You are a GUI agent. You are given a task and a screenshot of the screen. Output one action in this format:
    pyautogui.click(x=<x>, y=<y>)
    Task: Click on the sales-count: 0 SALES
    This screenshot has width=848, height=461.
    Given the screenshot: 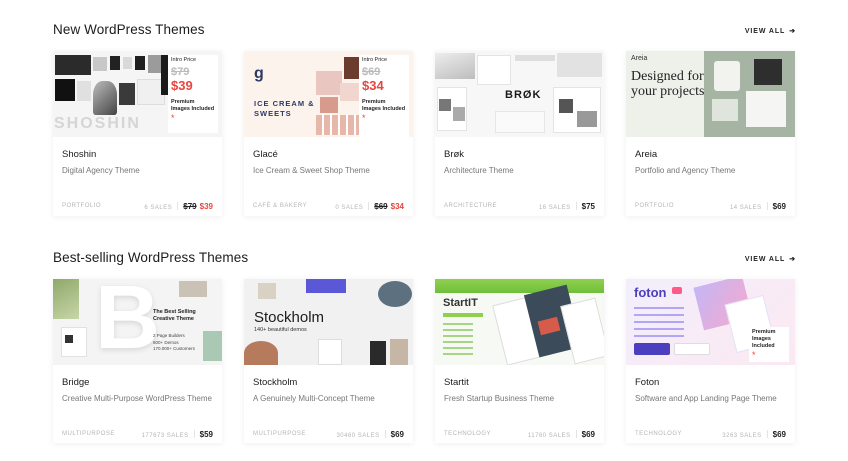 What is the action you would take?
    pyautogui.click(x=349, y=208)
    